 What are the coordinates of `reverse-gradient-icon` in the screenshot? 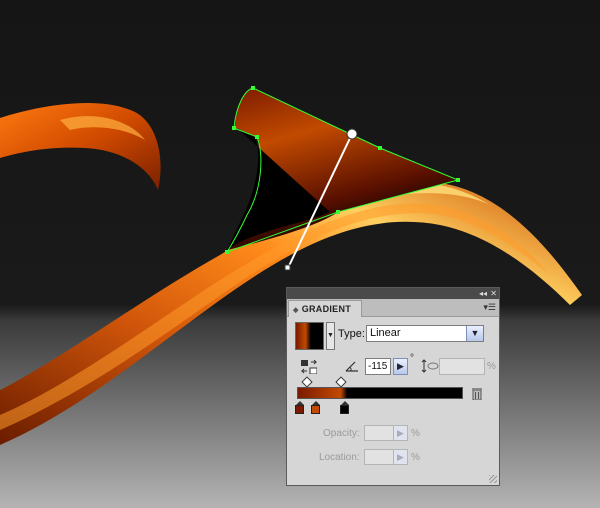 It's located at (309, 367).